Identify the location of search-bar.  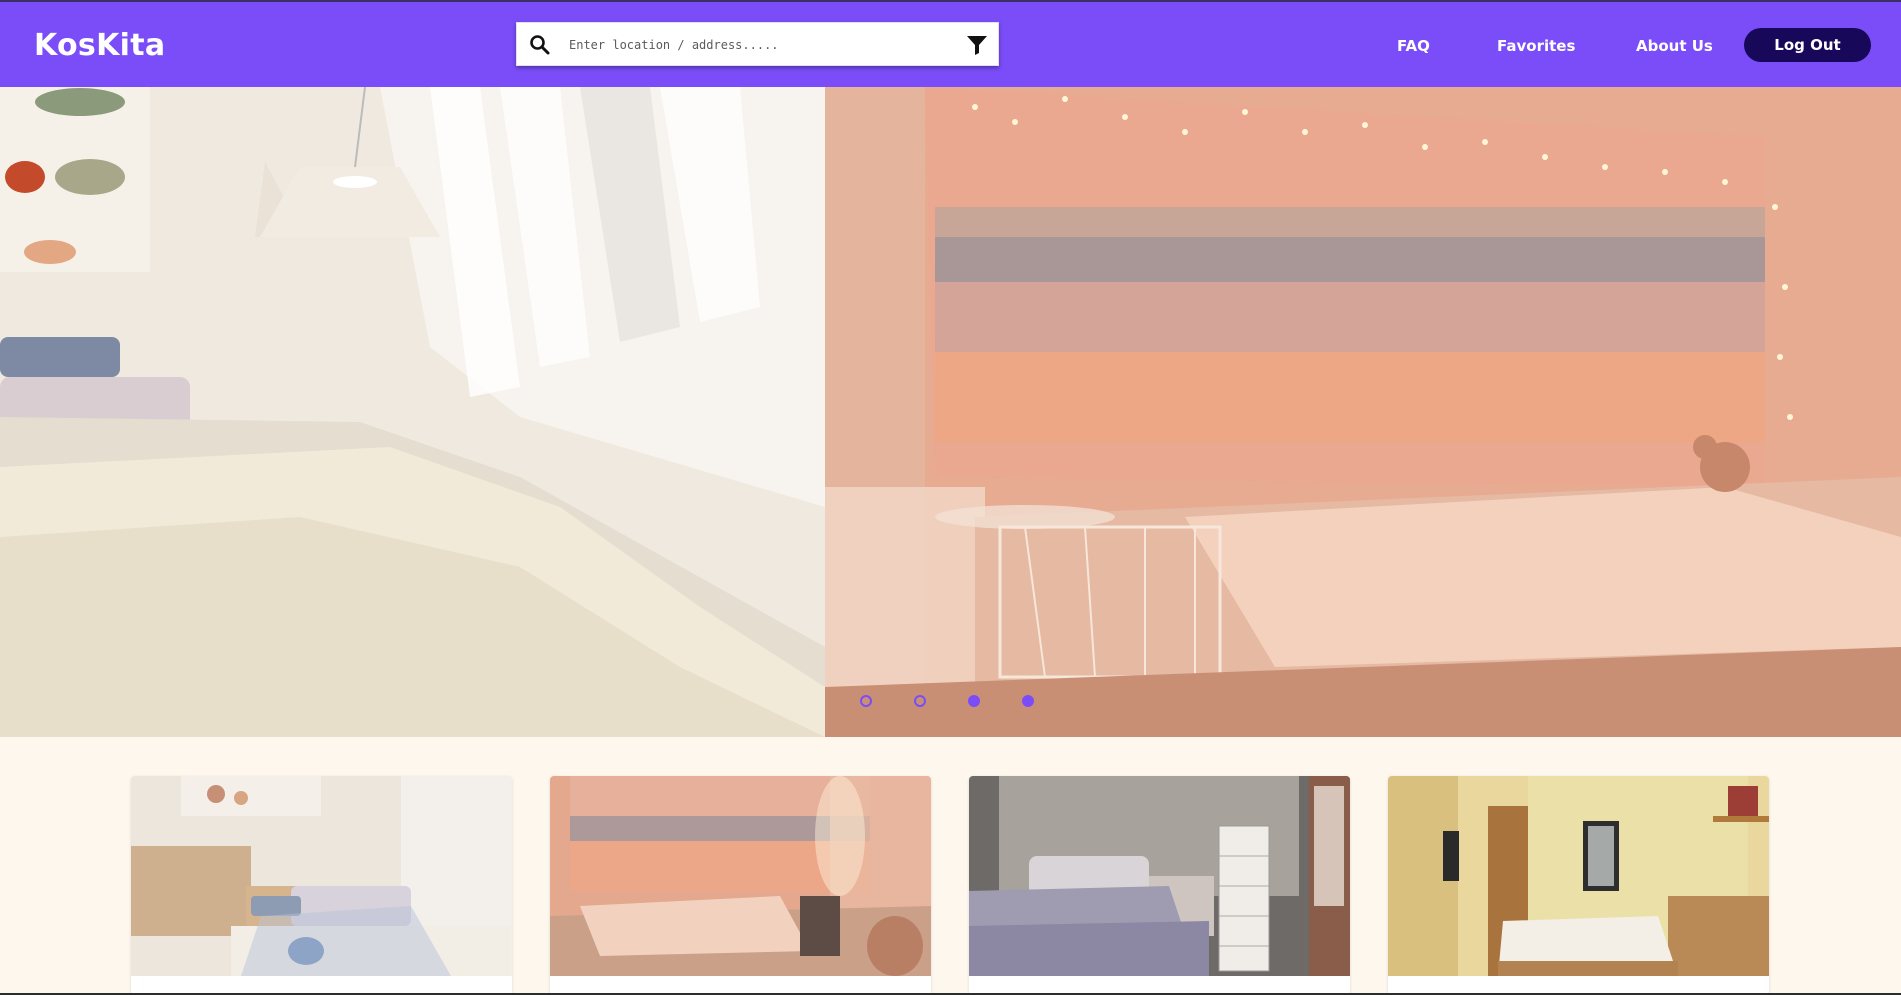
(757, 44).